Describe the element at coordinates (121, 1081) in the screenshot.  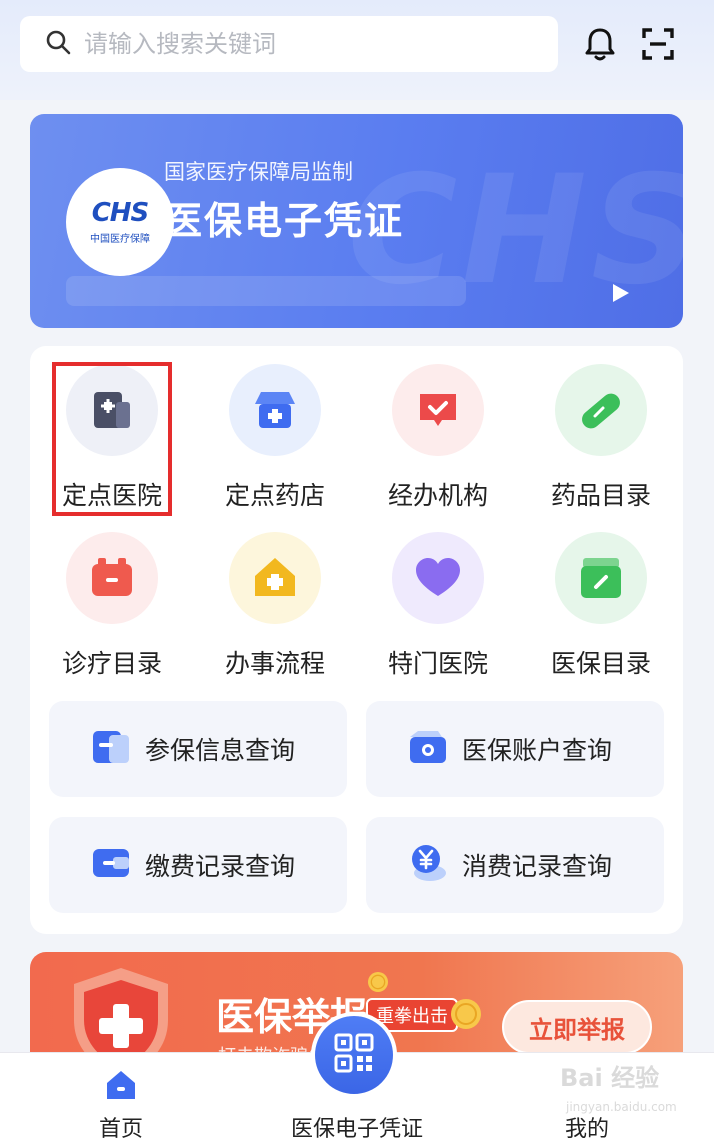
I see `home-icon` at that location.